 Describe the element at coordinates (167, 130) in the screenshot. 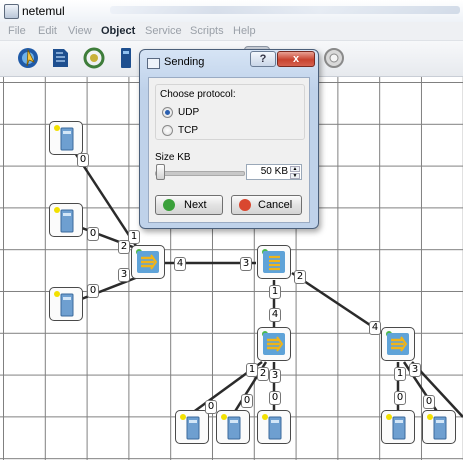

I see `tcp-radio` at that location.